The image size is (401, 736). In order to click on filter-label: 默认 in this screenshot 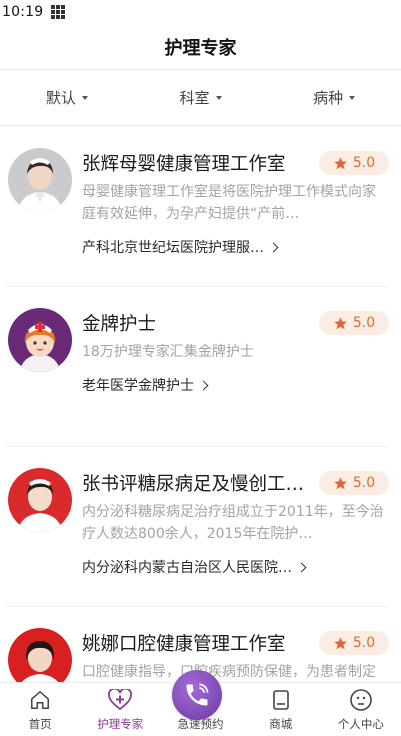, I will do `click(60, 98)`.